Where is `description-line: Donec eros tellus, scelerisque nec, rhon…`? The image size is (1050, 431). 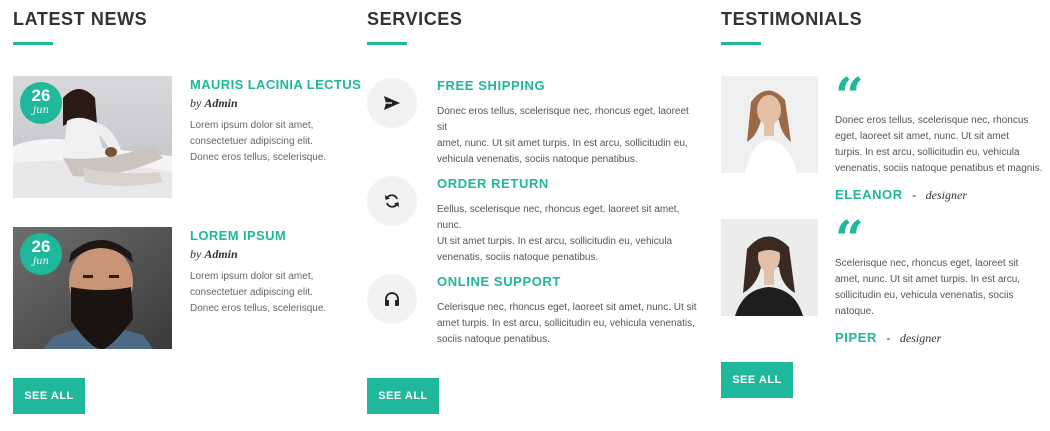 description-line: Donec eros tellus, scelerisque nec, rhon… is located at coordinates (563, 119).